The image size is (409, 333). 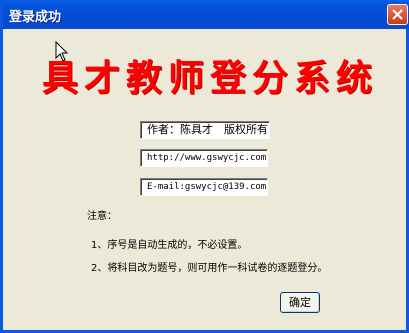 What do you see at coordinates (102, 216) in the screenshot?
I see `notes-heading: 注意：` at bounding box center [102, 216].